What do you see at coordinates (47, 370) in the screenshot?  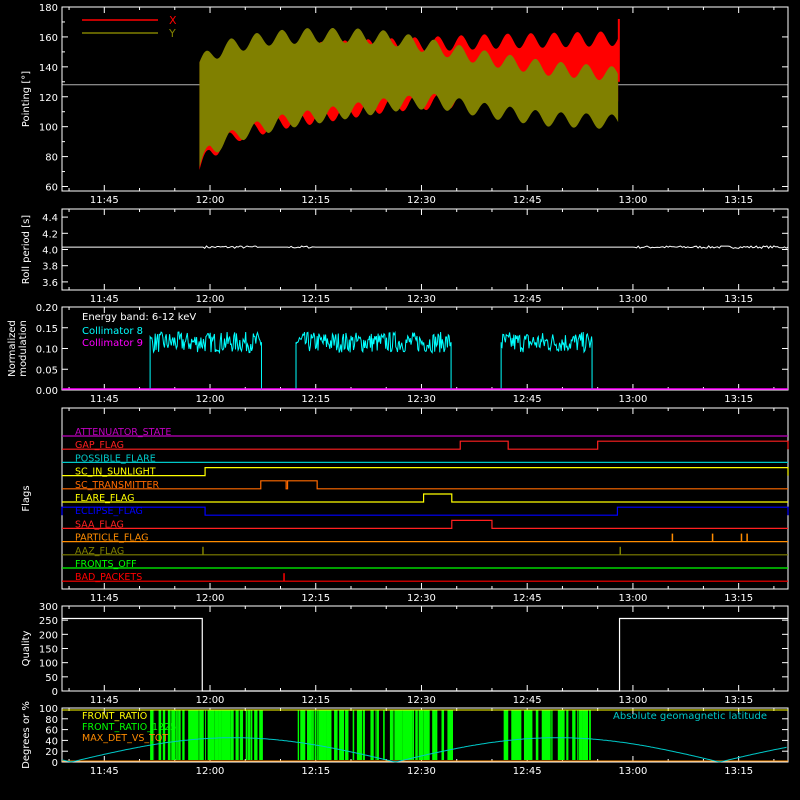 I see `y-tick-label: 0.05` at bounding box center [47, 370].